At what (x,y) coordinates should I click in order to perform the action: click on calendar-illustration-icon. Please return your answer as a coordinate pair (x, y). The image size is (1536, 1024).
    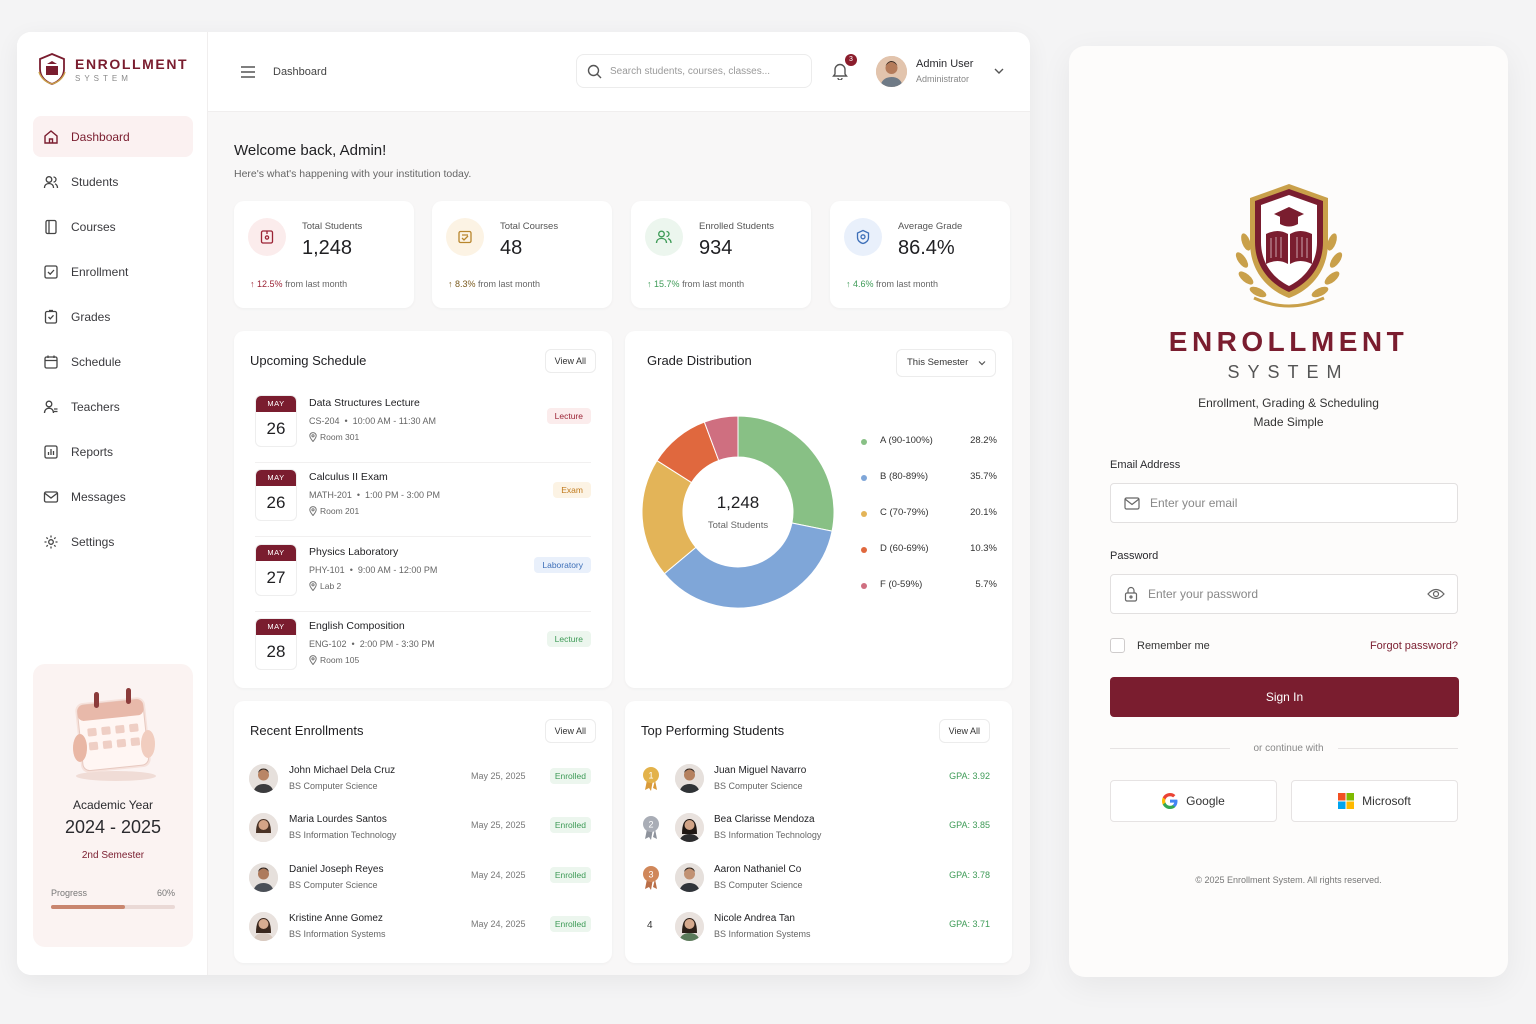
    Looking at the image, I should click on (114, 734).